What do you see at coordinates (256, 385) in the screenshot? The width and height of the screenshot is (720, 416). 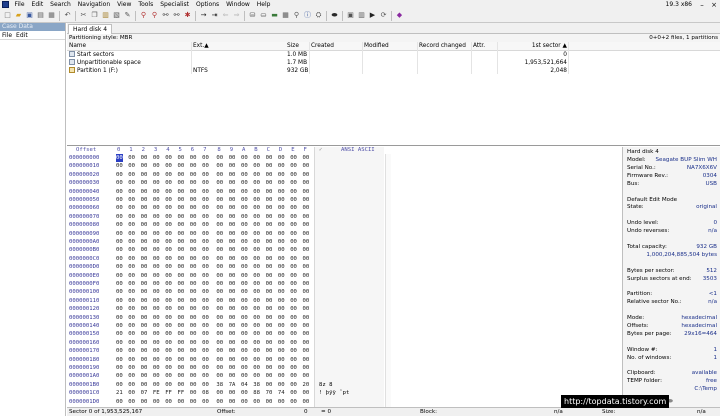 I see `hex-byte: 38` at bounding box center [256, 385].